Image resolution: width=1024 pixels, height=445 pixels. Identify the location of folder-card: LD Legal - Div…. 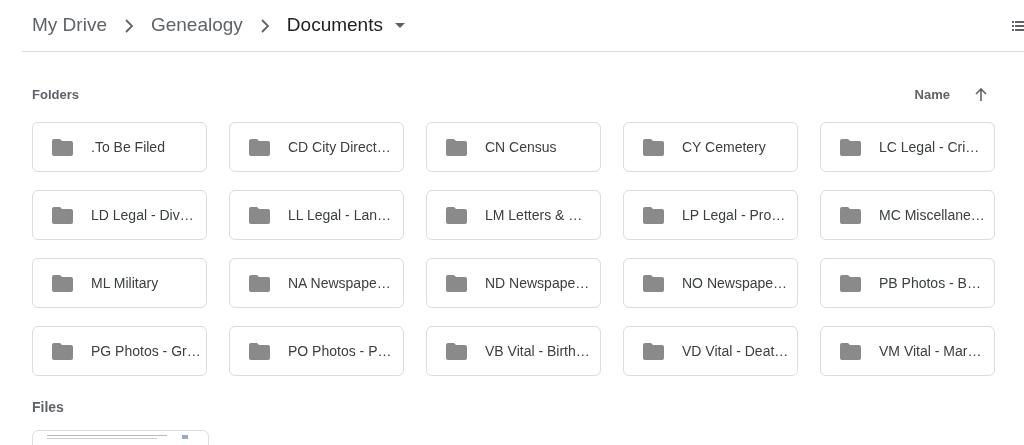
(119, 215).